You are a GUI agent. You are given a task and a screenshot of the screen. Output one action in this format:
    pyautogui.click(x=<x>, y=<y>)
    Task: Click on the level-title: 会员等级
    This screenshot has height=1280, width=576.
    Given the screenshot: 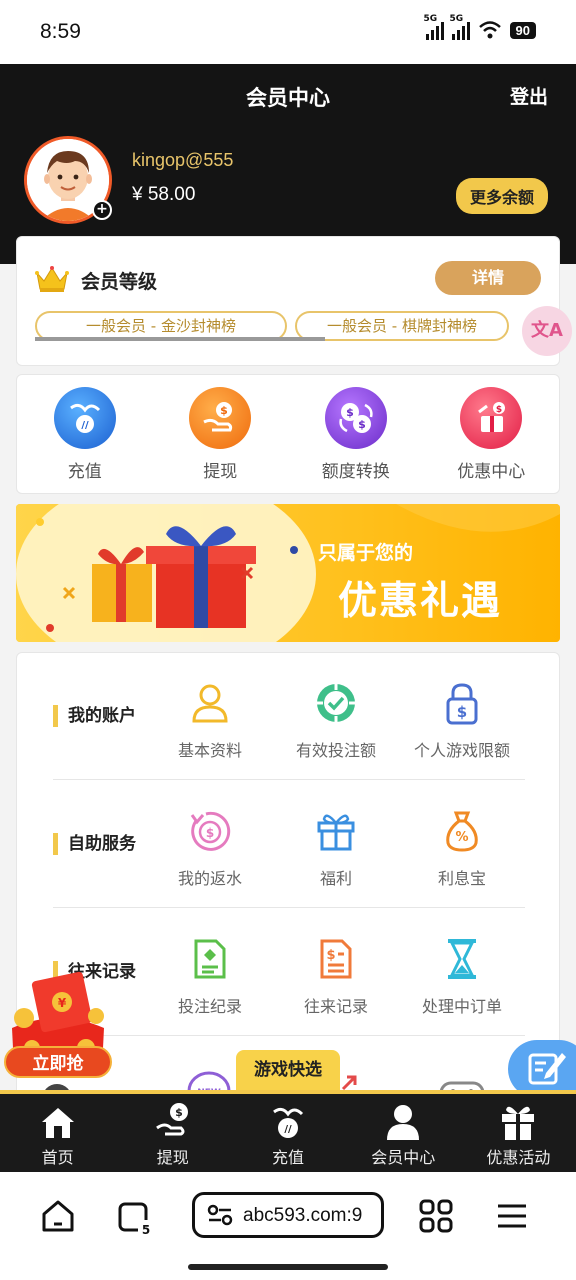 What is the action you would take?
    pyautogui.click(x=119, y=282)
    